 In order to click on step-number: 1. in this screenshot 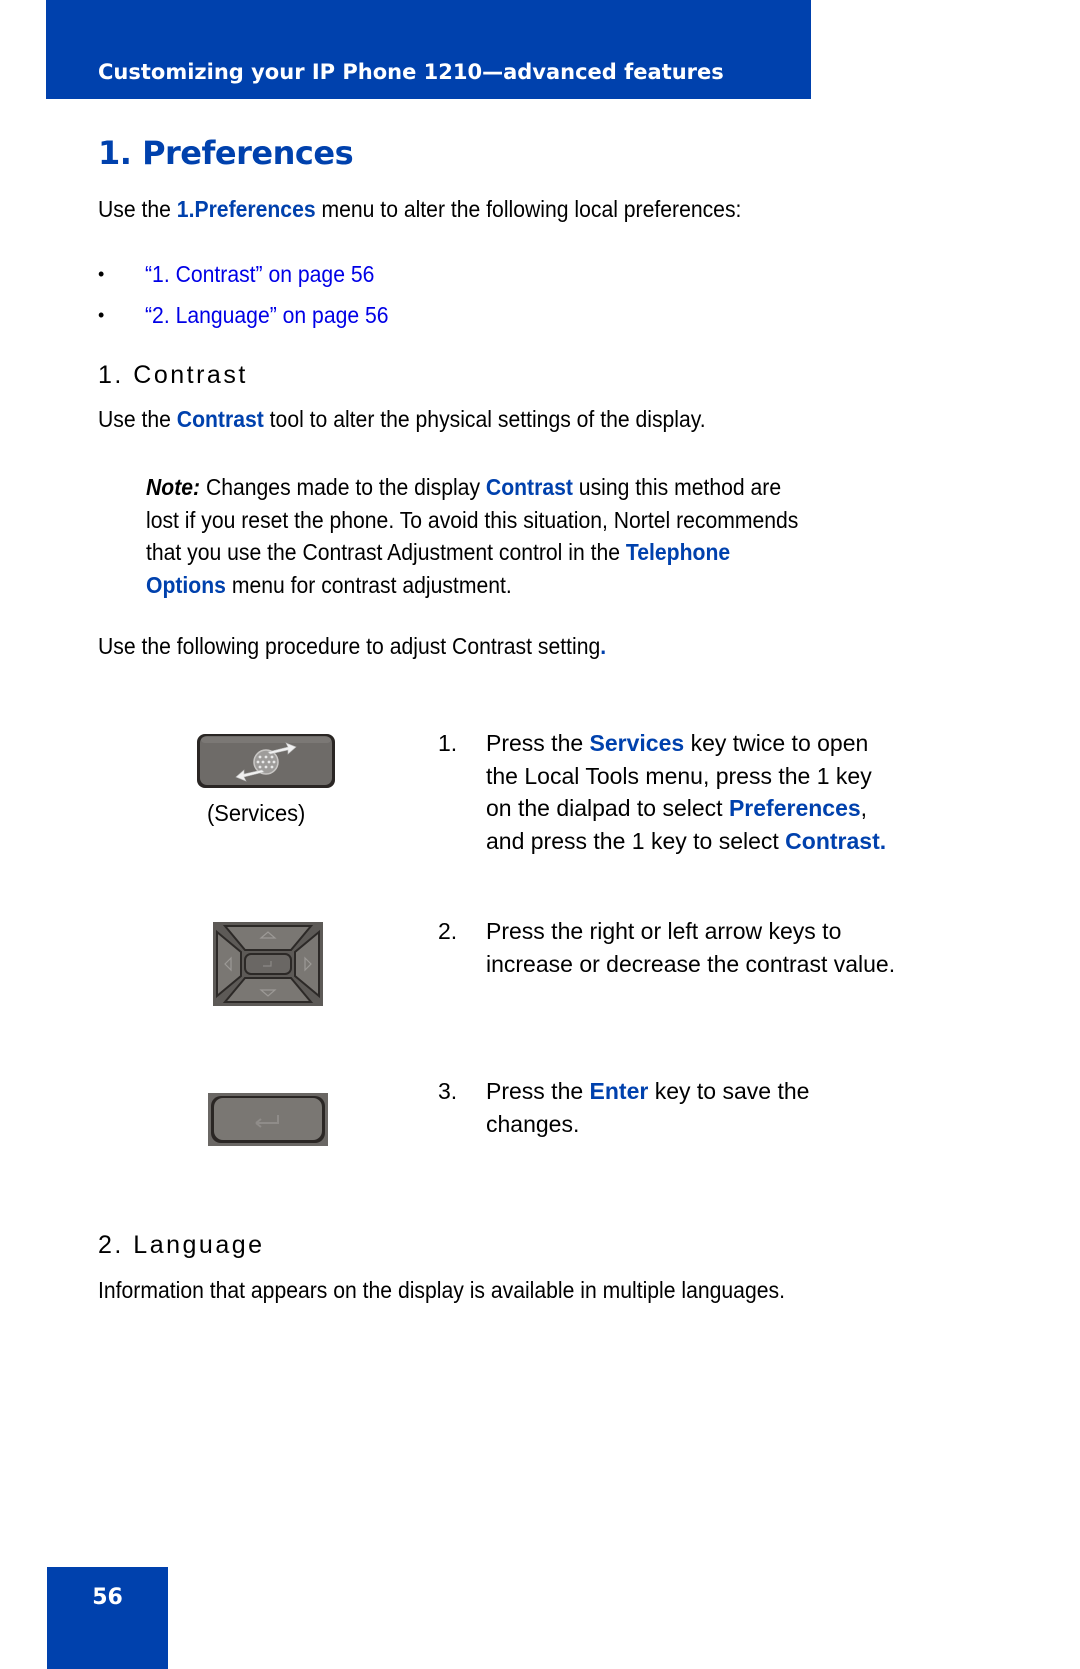, I will do `click(448, 743)`.